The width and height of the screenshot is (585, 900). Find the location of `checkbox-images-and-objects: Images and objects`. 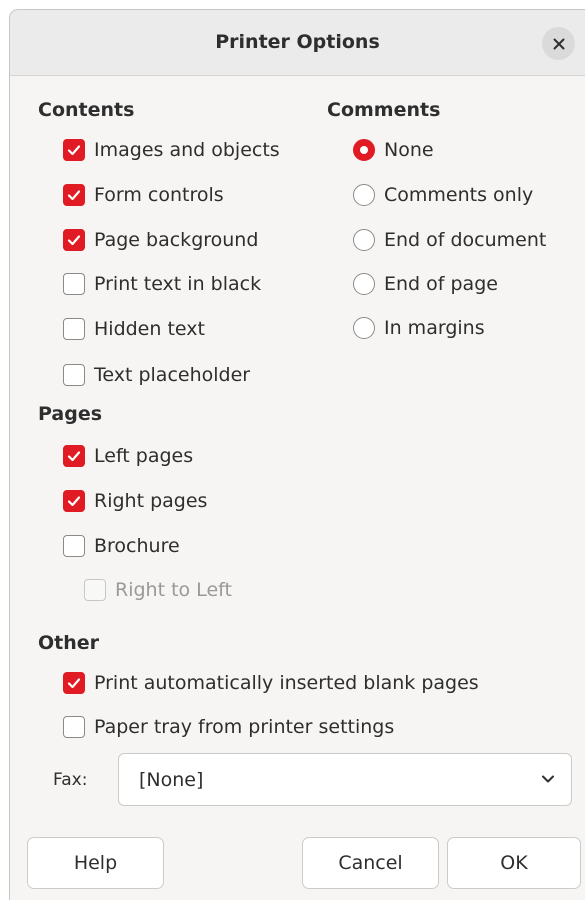

checkbox-images-and-objects: Images and objects is located at coordinates (171, 150).